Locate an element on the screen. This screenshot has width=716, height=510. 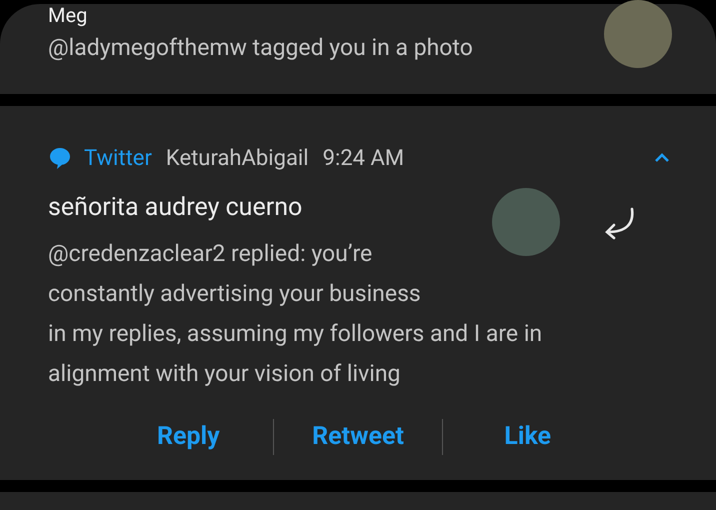
action-button: Like is located at coordinates (527, 436).